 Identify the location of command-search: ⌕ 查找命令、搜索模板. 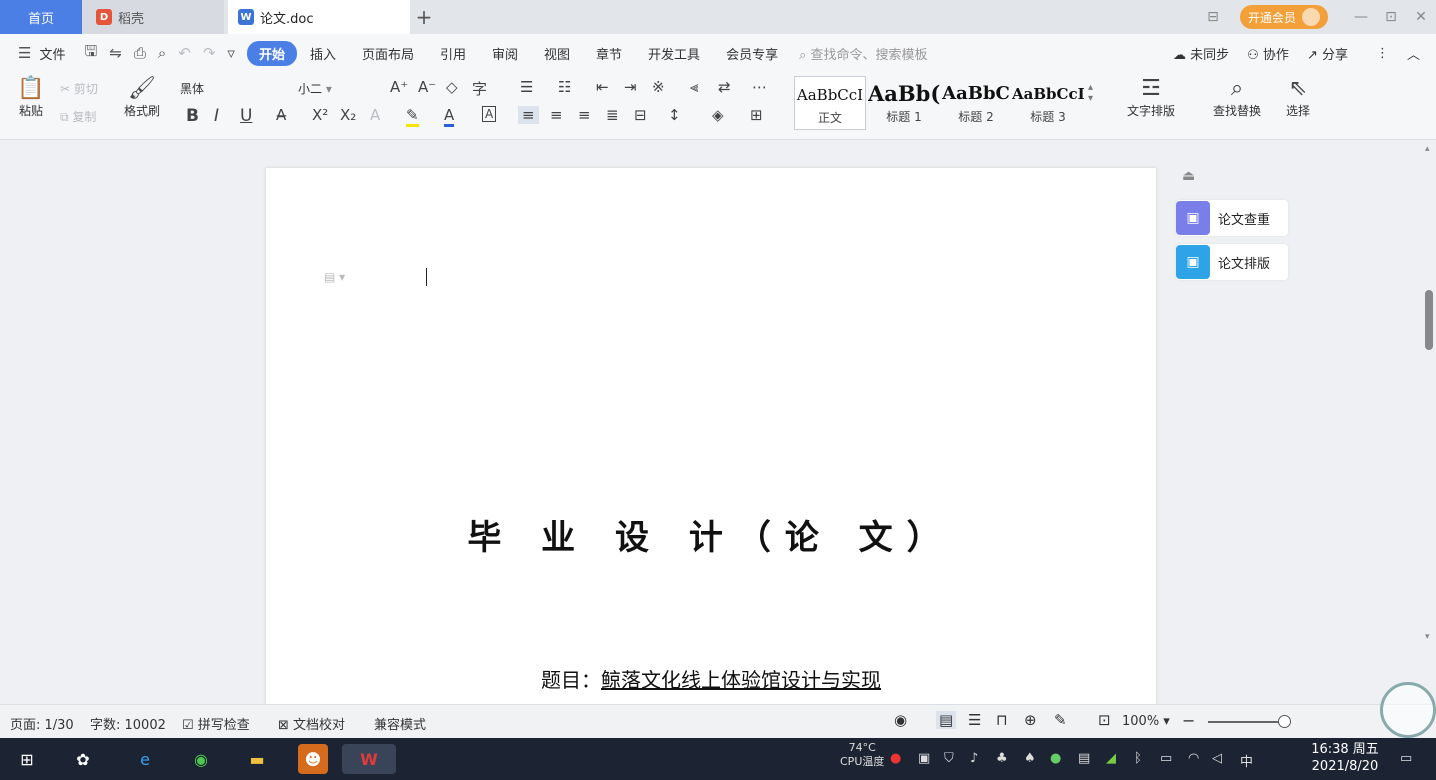
(863, 53).